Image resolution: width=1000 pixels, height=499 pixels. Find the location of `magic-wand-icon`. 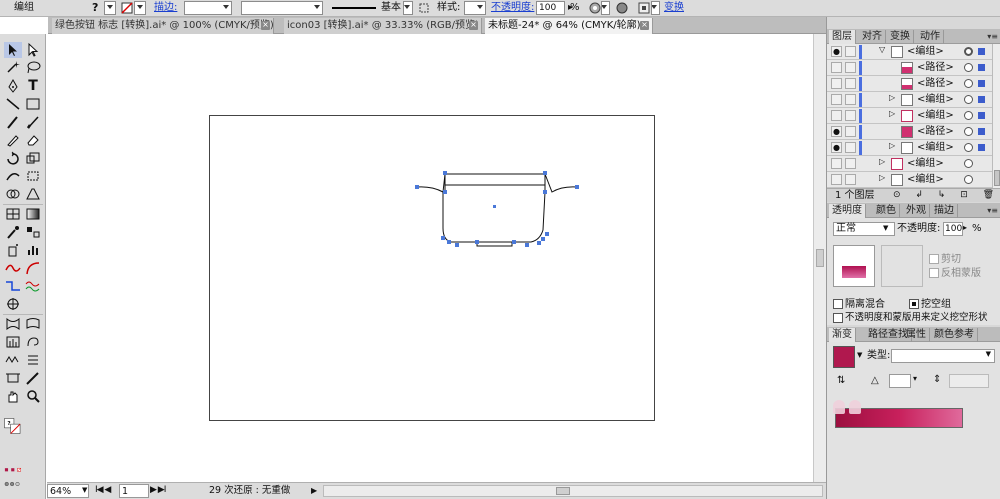

magic-wand-icon is located at coordinates (13, 67).